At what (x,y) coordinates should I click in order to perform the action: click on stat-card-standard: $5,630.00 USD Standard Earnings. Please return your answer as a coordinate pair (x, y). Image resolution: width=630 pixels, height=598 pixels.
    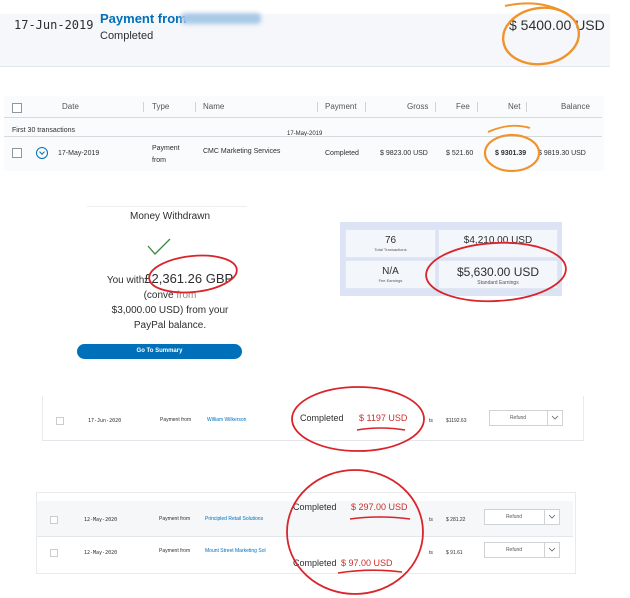
    Looking at the image, I should click on (498, 274).